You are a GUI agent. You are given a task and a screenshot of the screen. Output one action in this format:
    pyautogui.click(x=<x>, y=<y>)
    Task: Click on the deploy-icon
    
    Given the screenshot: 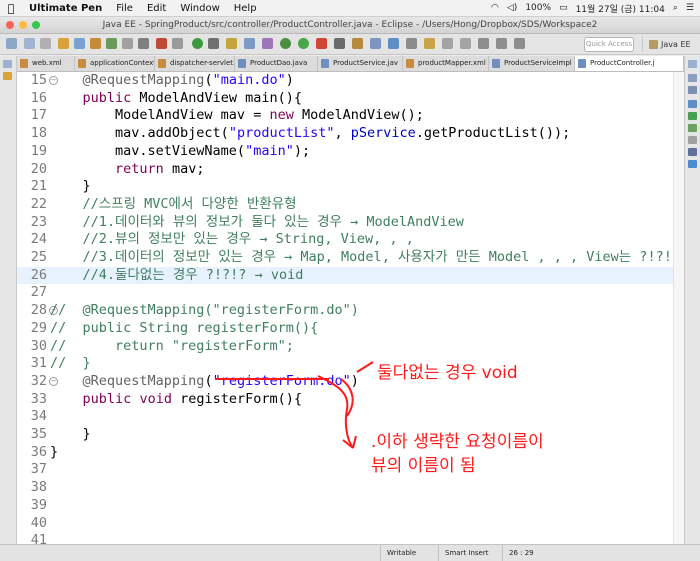 What is the action you would take?
    pyautogui.click(x=231, y=43)
    